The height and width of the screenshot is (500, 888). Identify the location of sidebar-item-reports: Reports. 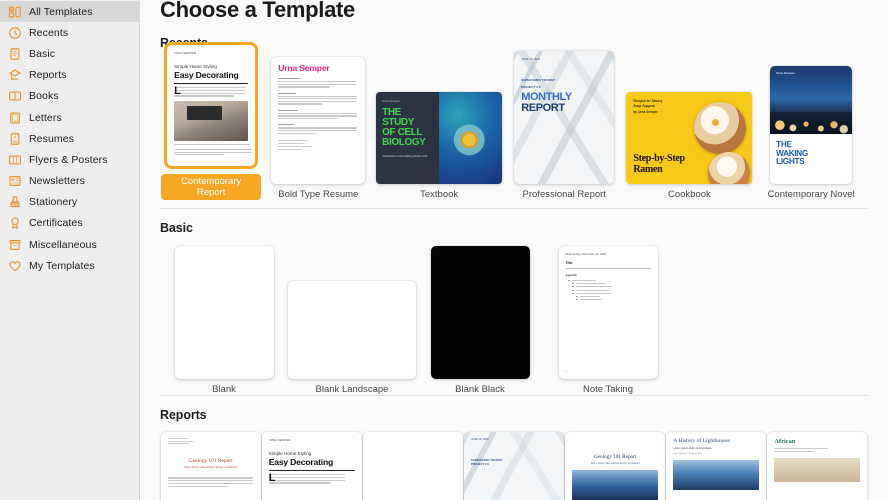
(69, 75).